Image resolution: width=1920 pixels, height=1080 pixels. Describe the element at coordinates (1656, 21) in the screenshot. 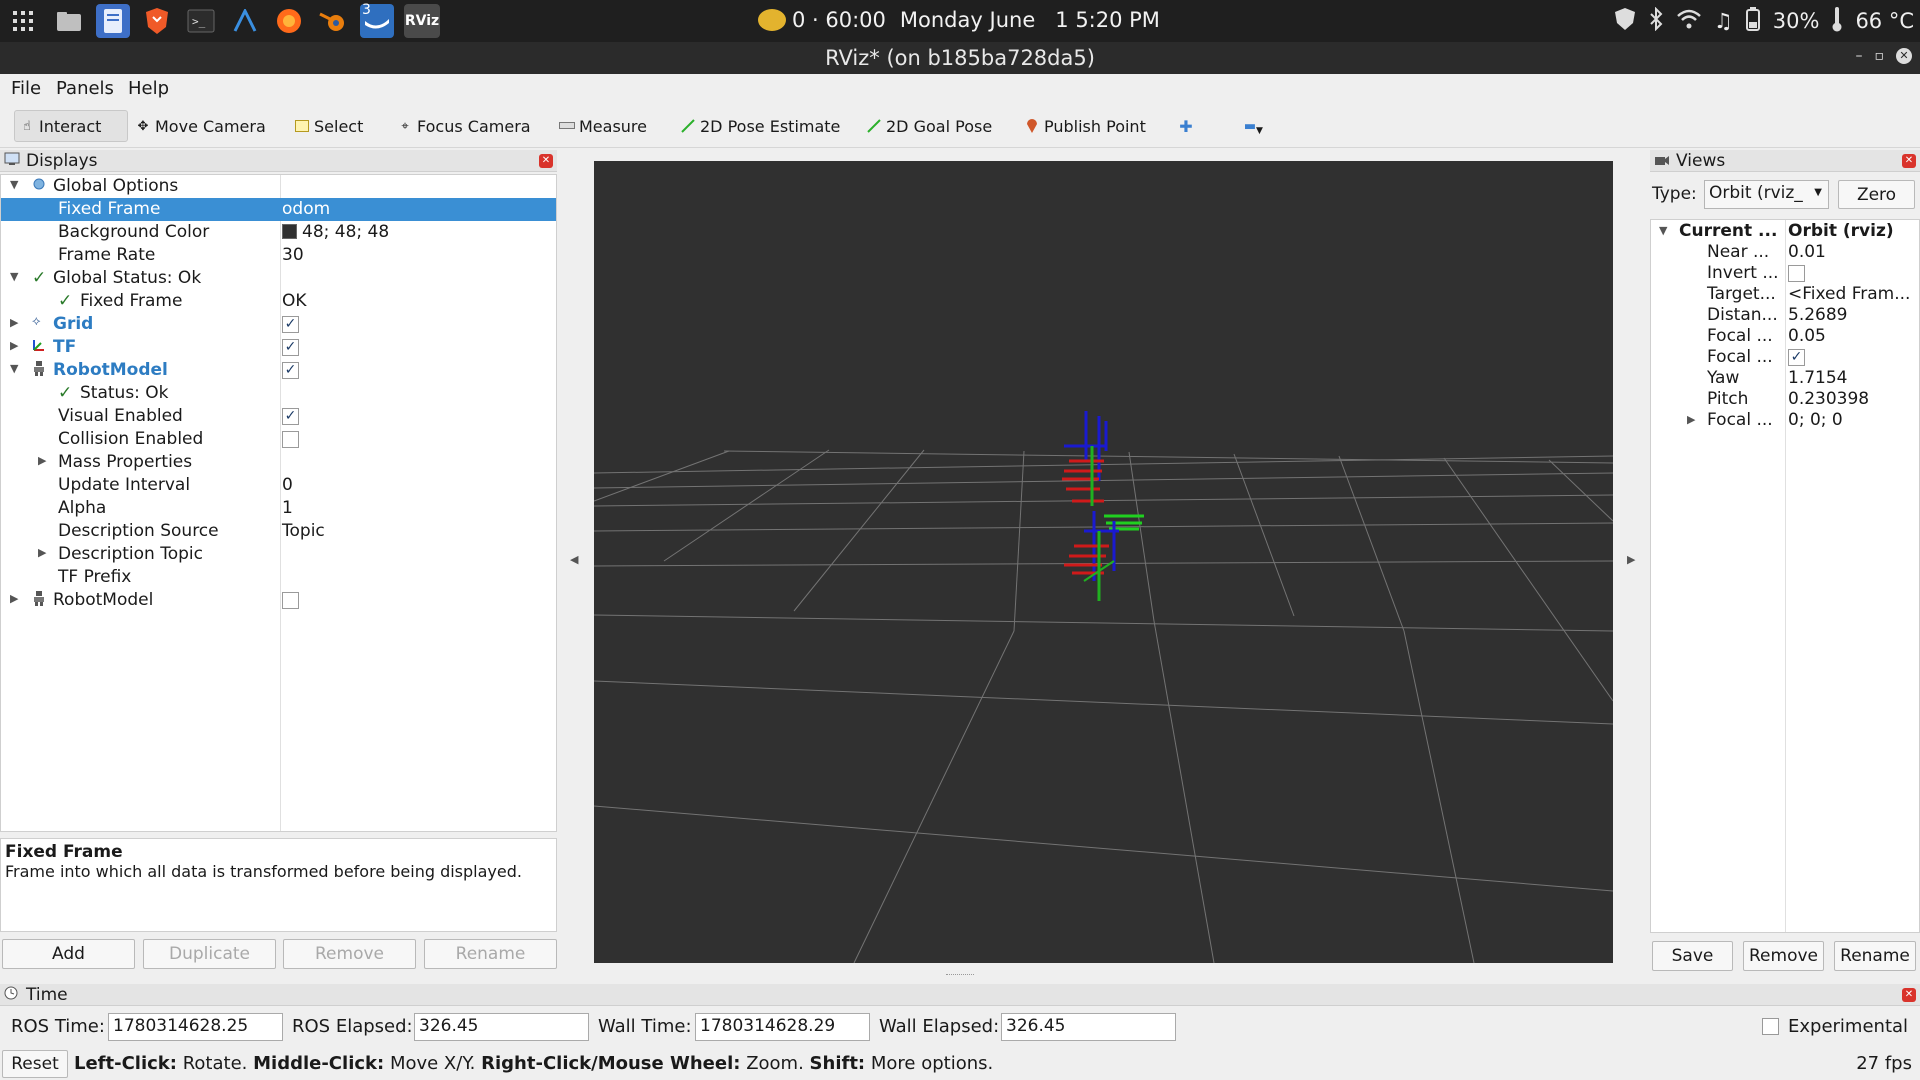

I see `bluetooth-icon` at that location.